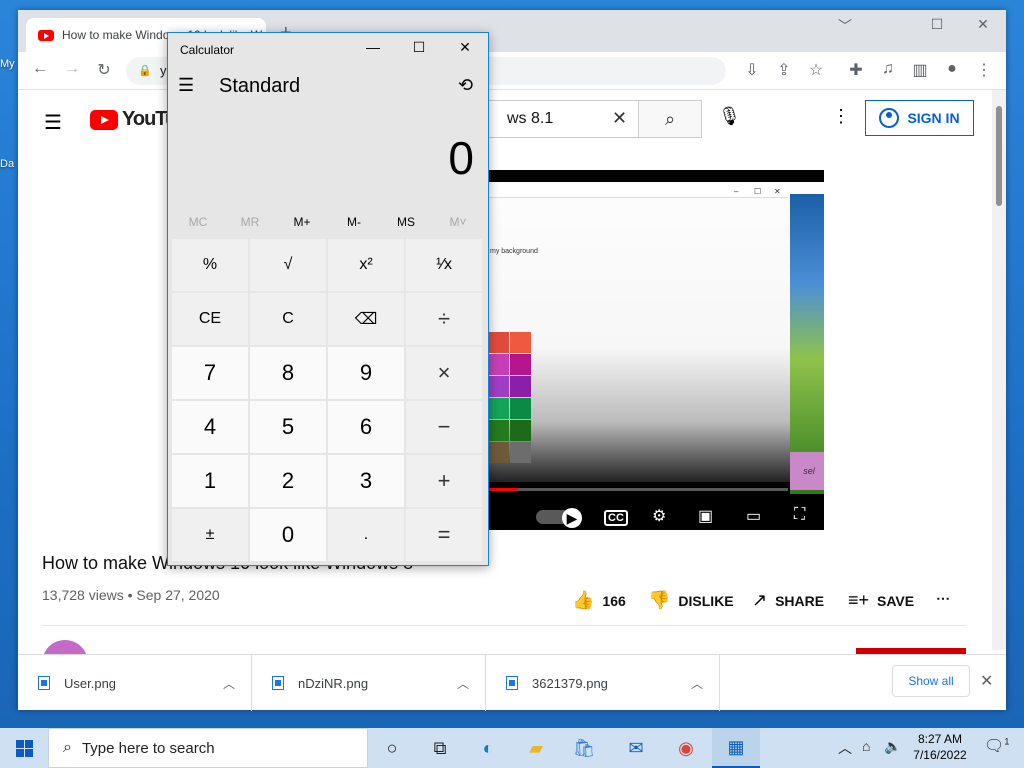 This screenshot has width=1024, height=768. What do you see at coordinates (288, 265) in the screenshot?
I see `calc-key: √` at bounding box center [288, 265].